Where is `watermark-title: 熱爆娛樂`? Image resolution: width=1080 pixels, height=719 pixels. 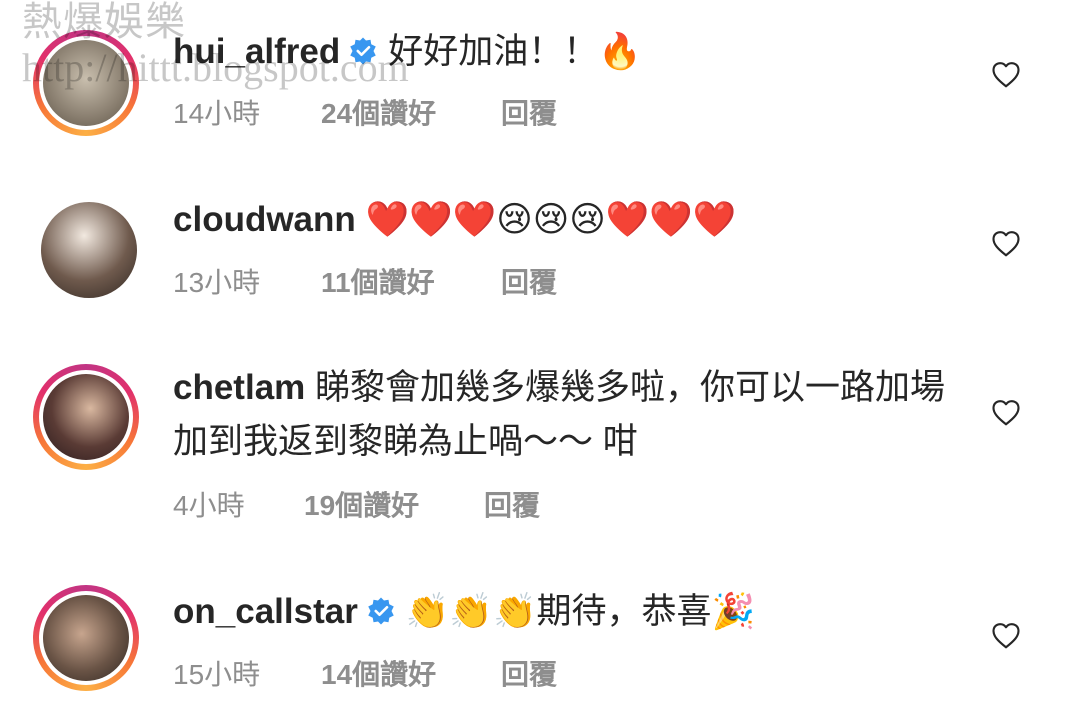
watermark-title: 熱爆娛樂 is located at coordinates (104, 22).